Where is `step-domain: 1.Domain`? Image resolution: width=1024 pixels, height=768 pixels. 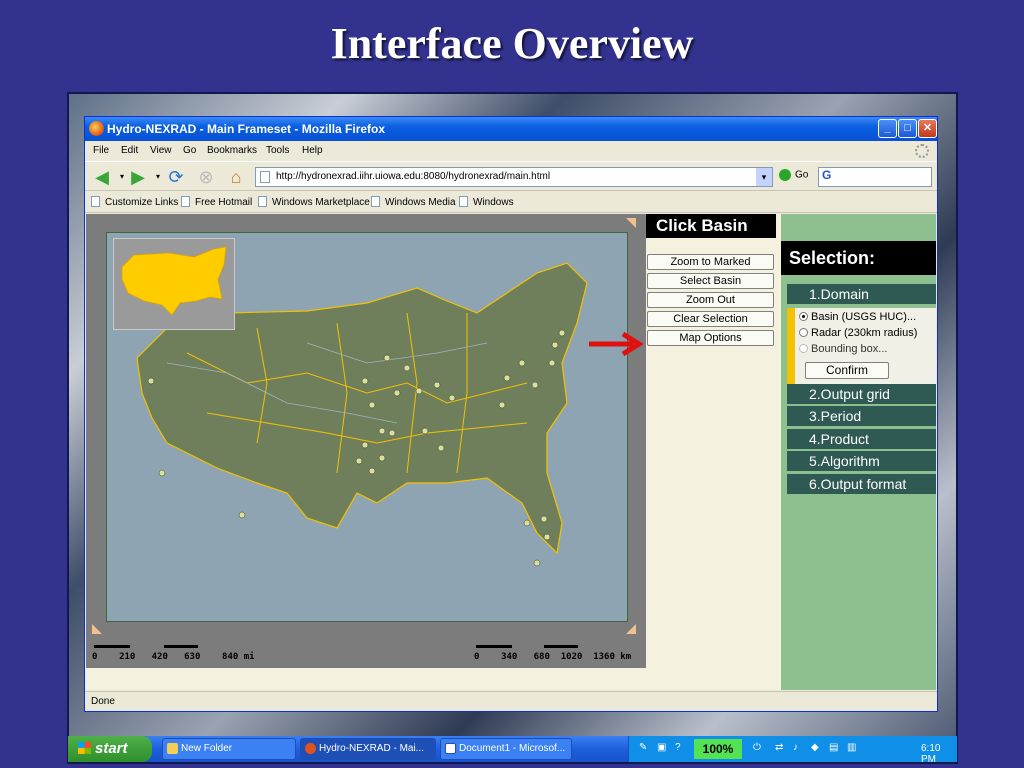 step-domain: 1.Domain is located at coordinates (861, 294).